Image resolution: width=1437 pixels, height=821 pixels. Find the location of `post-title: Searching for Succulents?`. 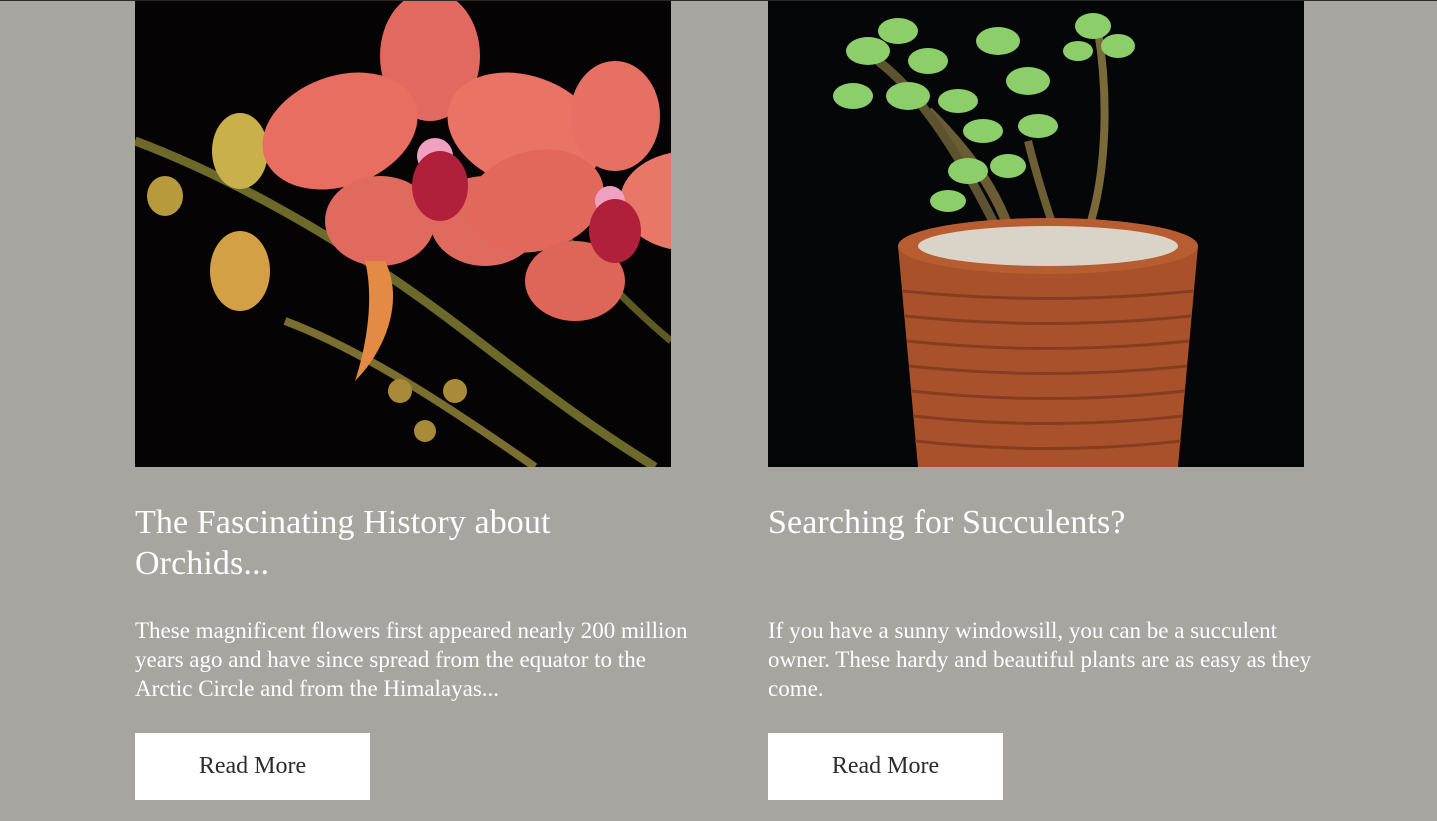

post-title: Searching for Succulents? is located at coordinates (1003, 543).